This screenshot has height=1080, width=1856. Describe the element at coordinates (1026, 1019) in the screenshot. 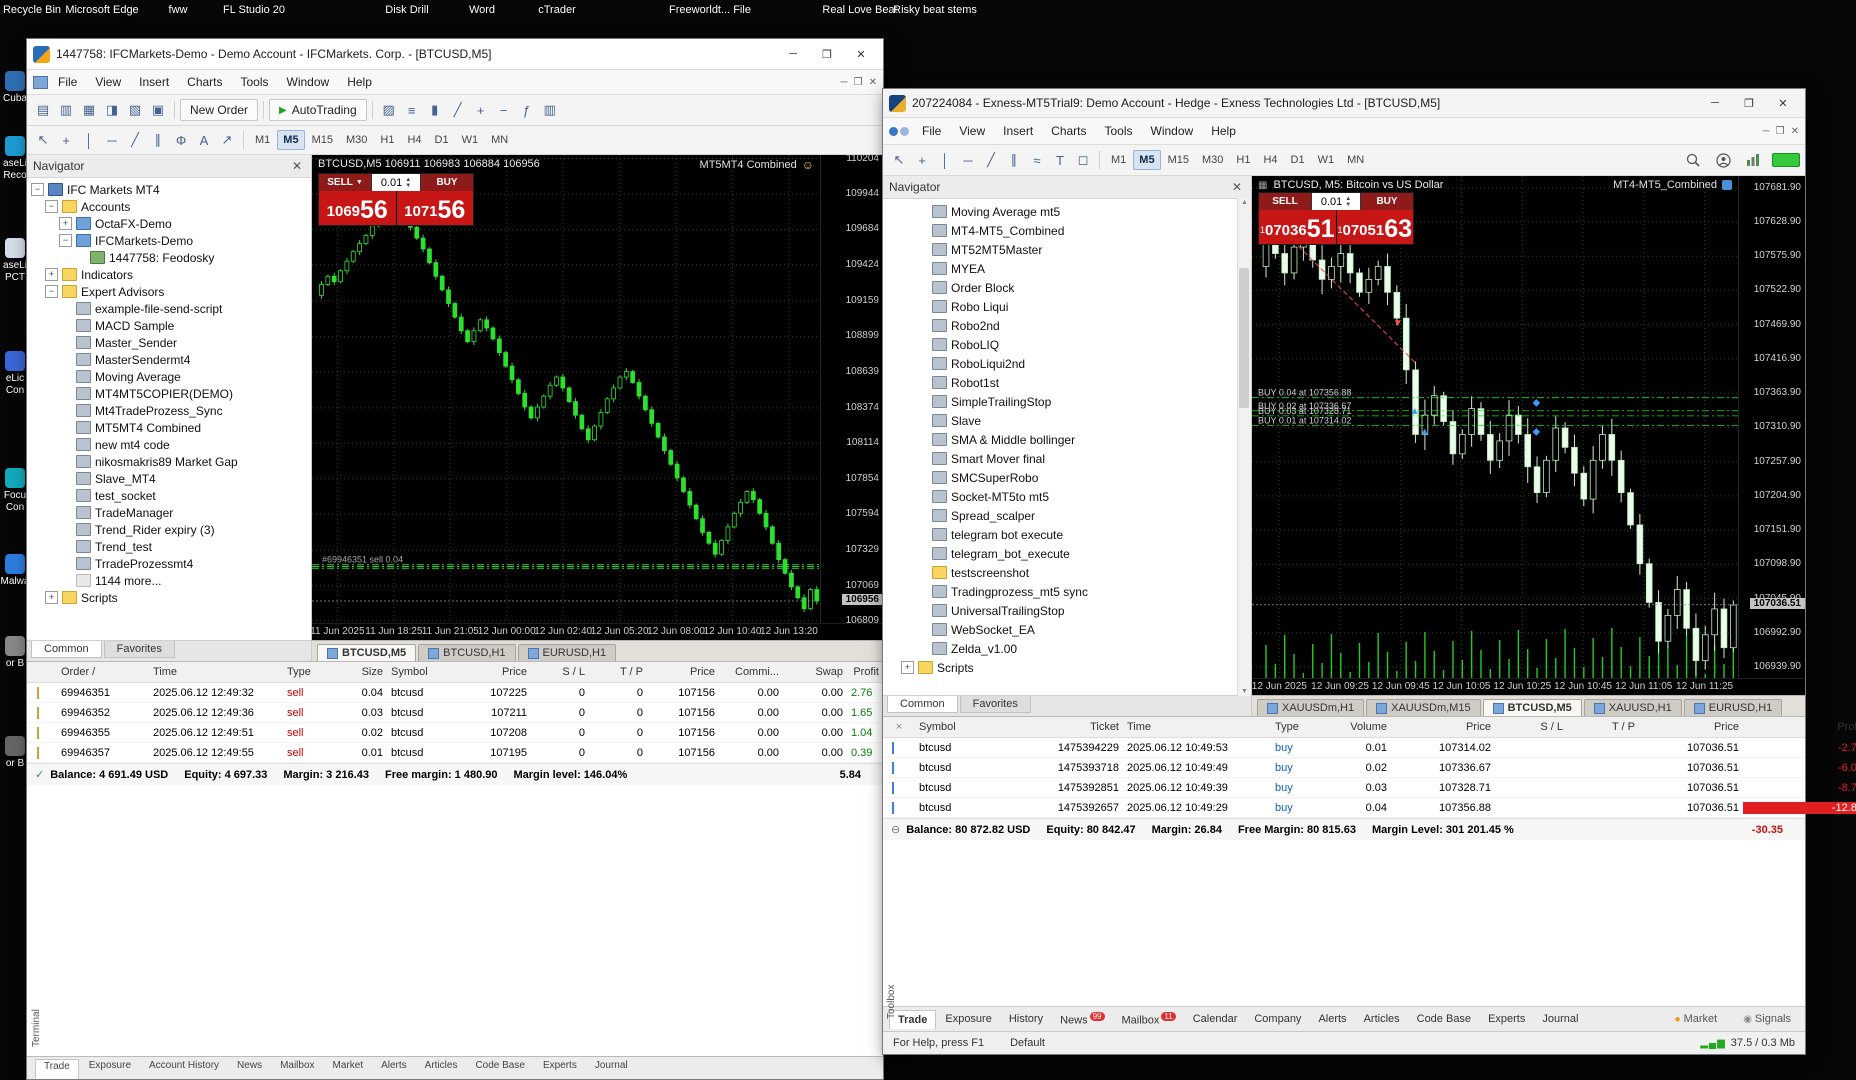

I see `mt5-toolbox-tab-history: History` at that location.